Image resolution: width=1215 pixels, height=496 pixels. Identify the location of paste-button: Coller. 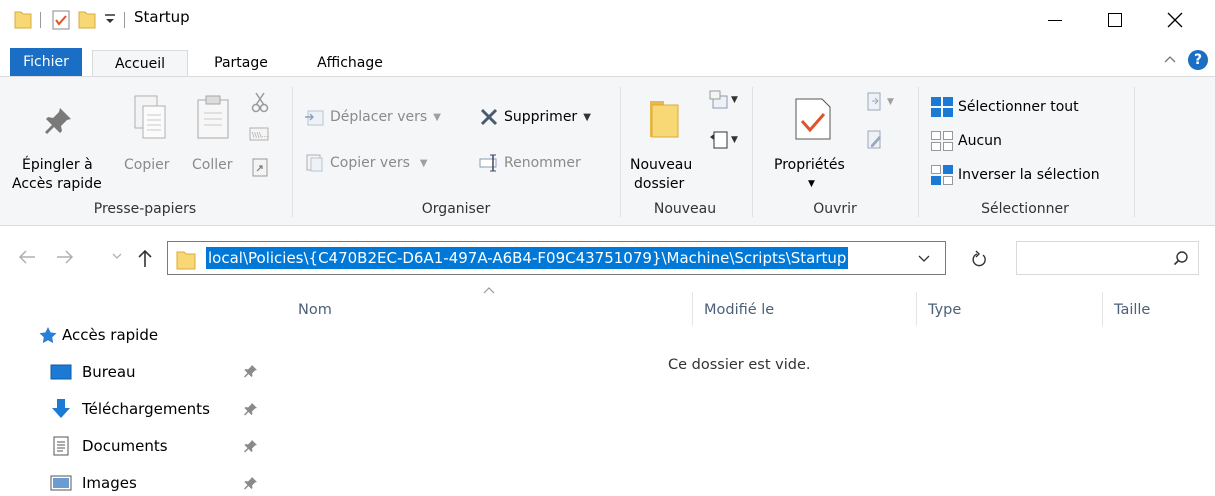
(214, 140).